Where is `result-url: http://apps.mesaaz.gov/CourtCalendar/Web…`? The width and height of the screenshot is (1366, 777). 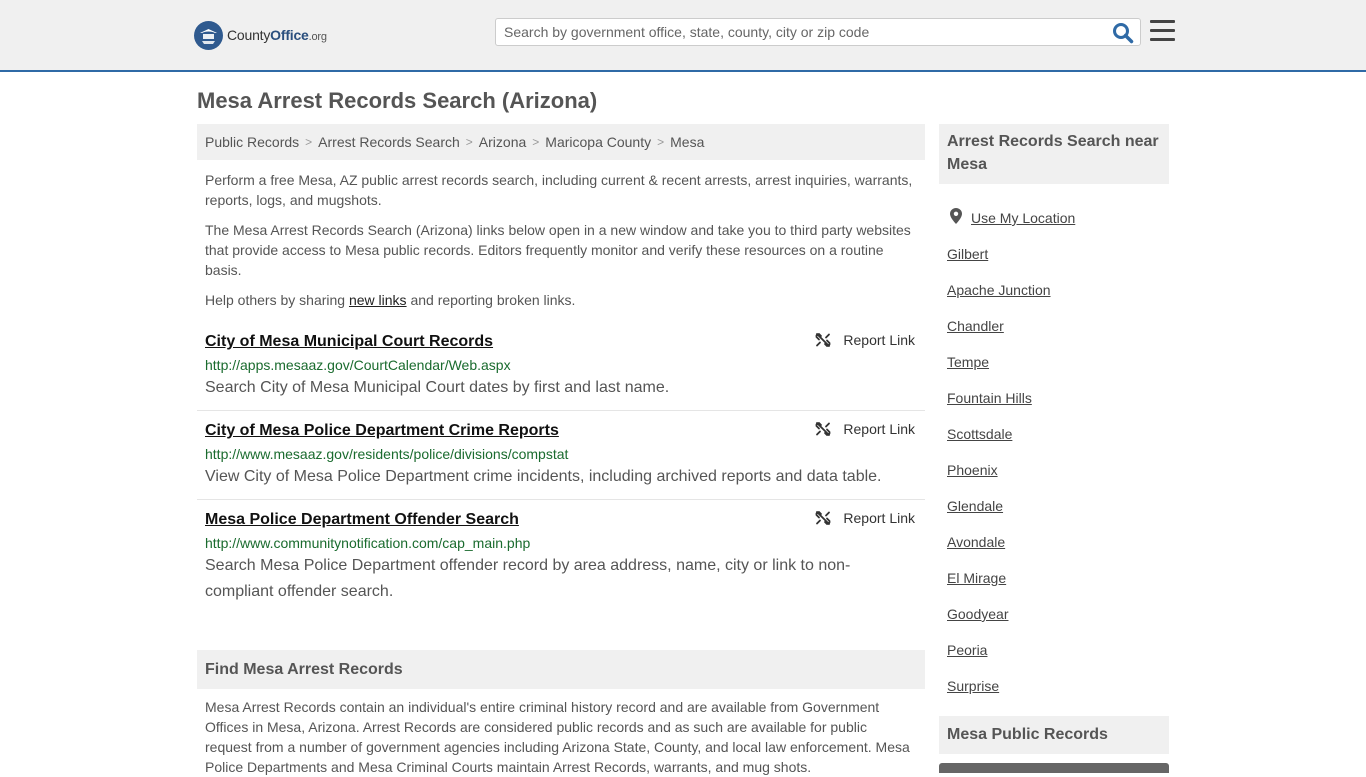
result-url: http://apps.mesaaz.gov/CourtCalendar/Web… is located at coordinates (358, 365).